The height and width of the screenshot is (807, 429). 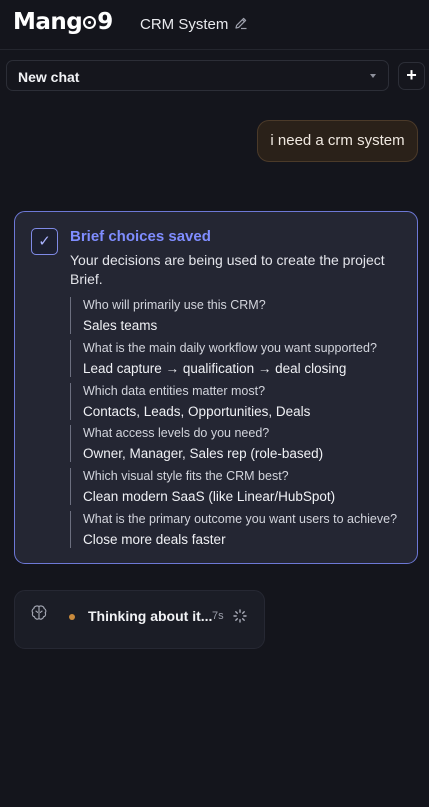 What do you see at coordinates (176, 433) in the screenshot?
I see `brief-choice-question: What access levels do you need?` at bounding box center [176, 433].